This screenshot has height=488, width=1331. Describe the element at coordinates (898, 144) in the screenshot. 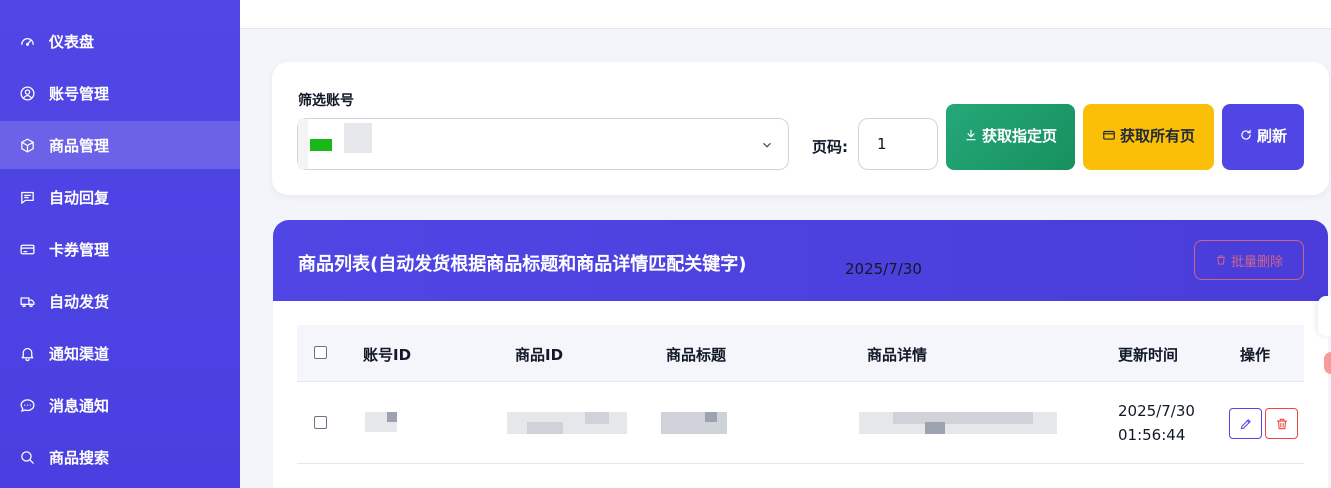

I see `page-number-input` at that location.